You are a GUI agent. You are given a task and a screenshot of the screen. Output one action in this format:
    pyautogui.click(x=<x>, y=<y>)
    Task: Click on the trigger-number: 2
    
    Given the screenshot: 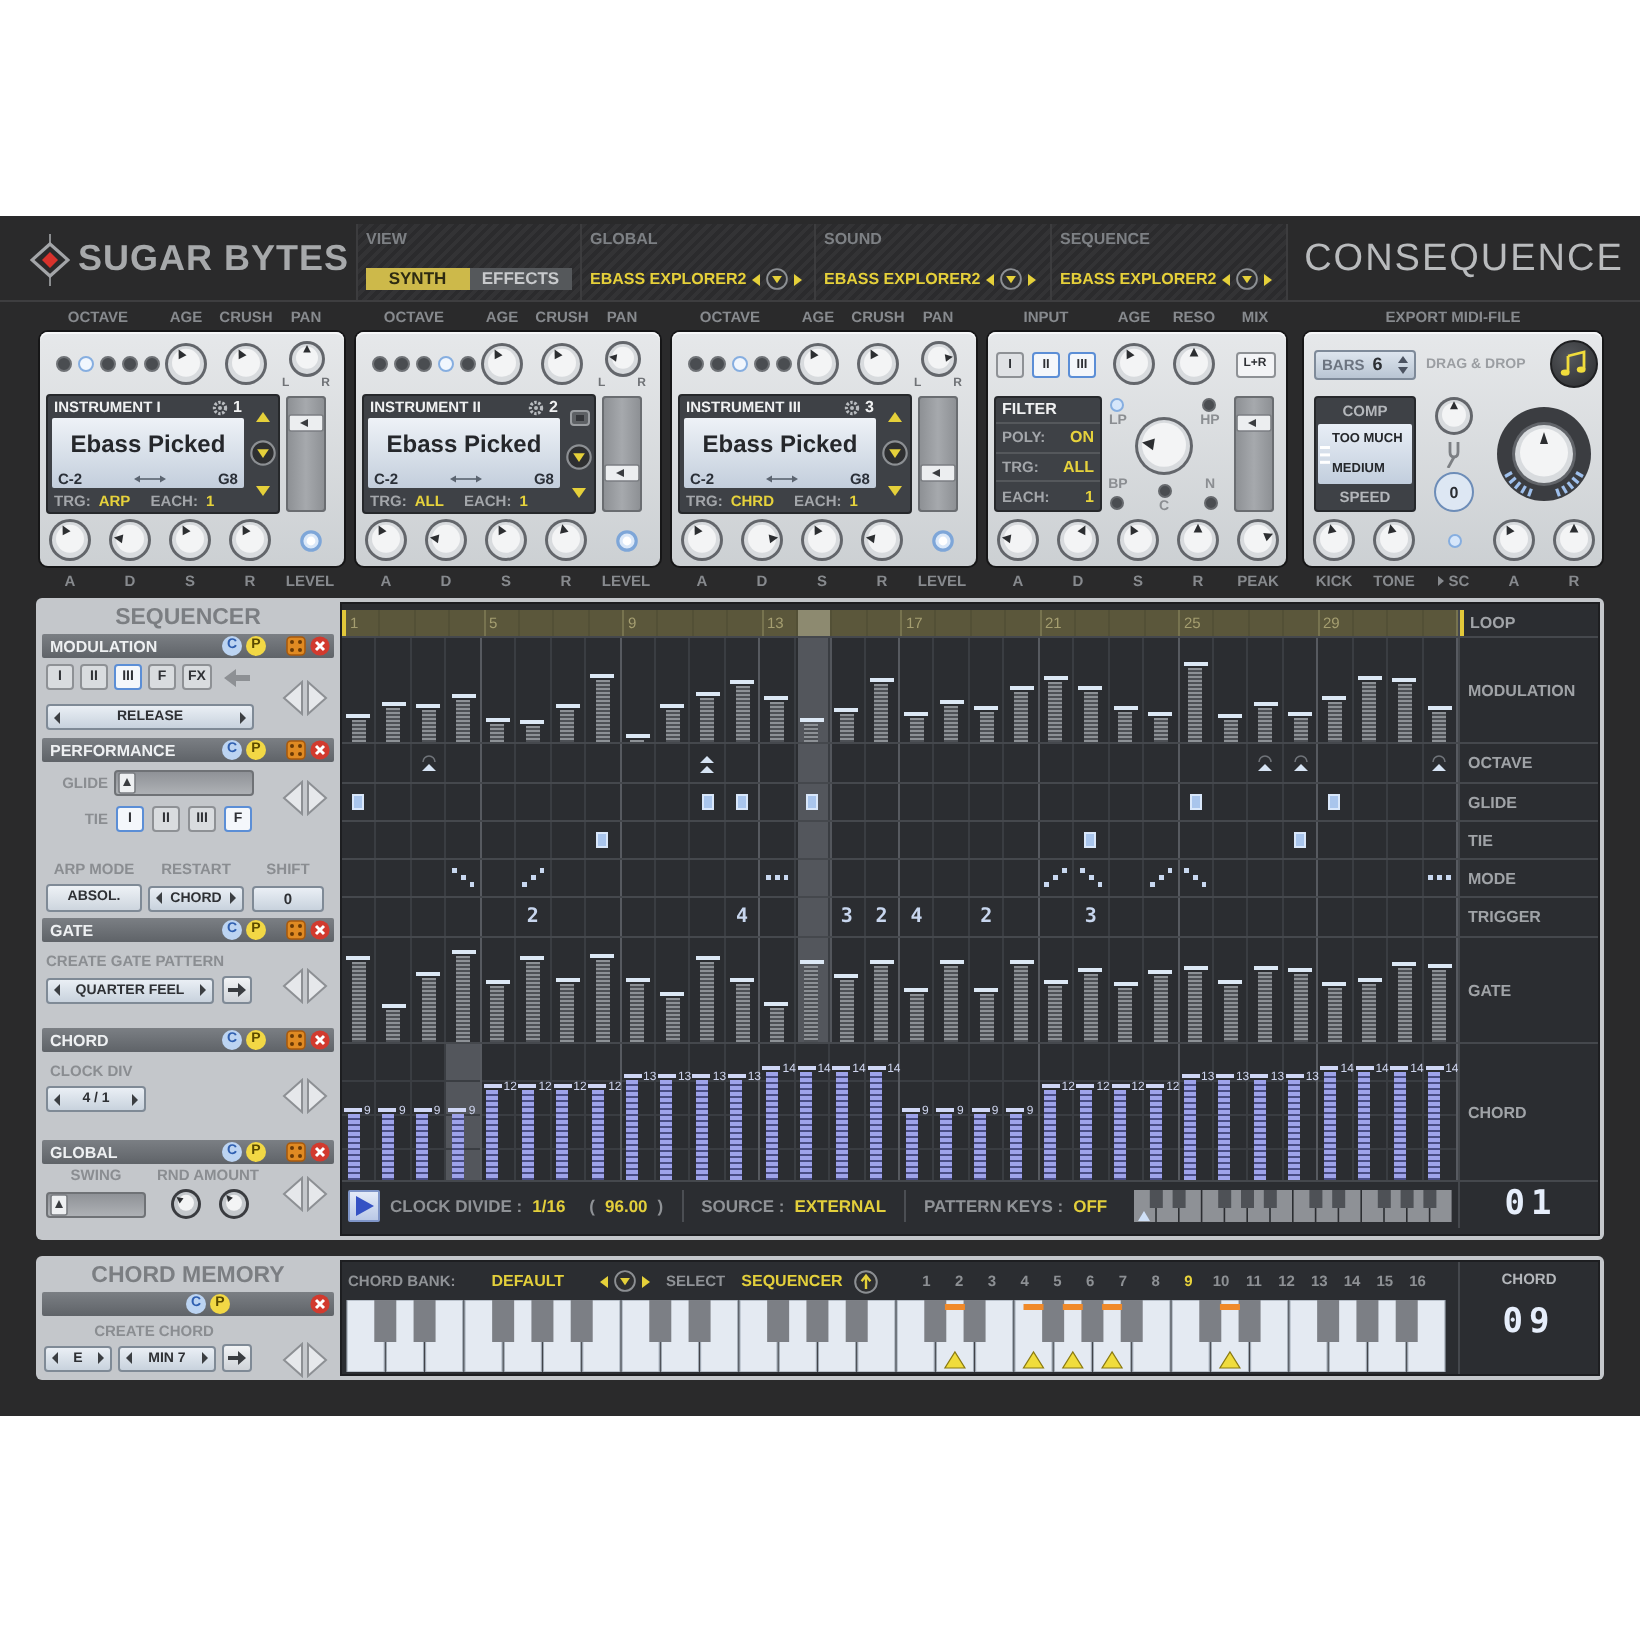 What is the action you would take?
    pyautogui.click(x=881, y=917)
    